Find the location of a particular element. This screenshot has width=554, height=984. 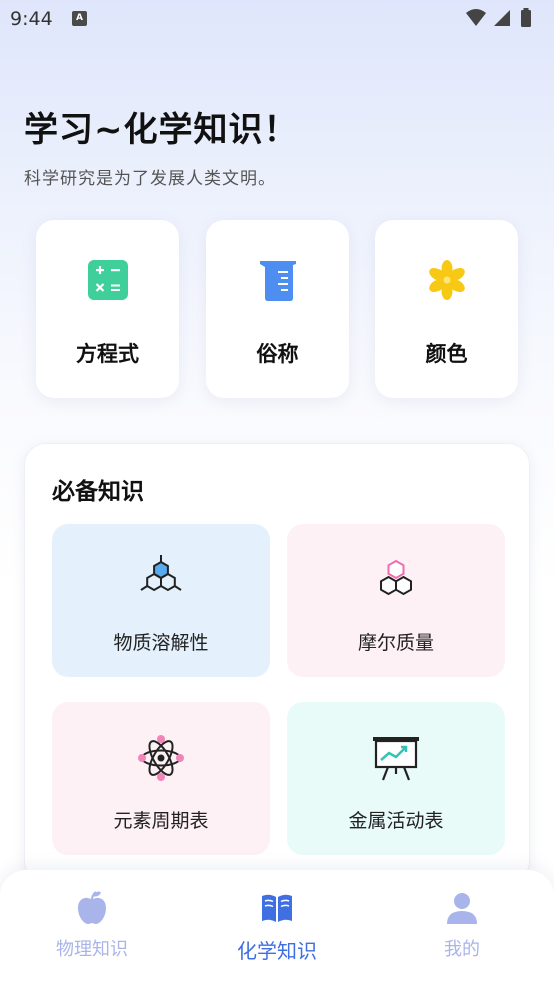

metal-activity-label: 金属活动表 is located at coordinates (396, 821).